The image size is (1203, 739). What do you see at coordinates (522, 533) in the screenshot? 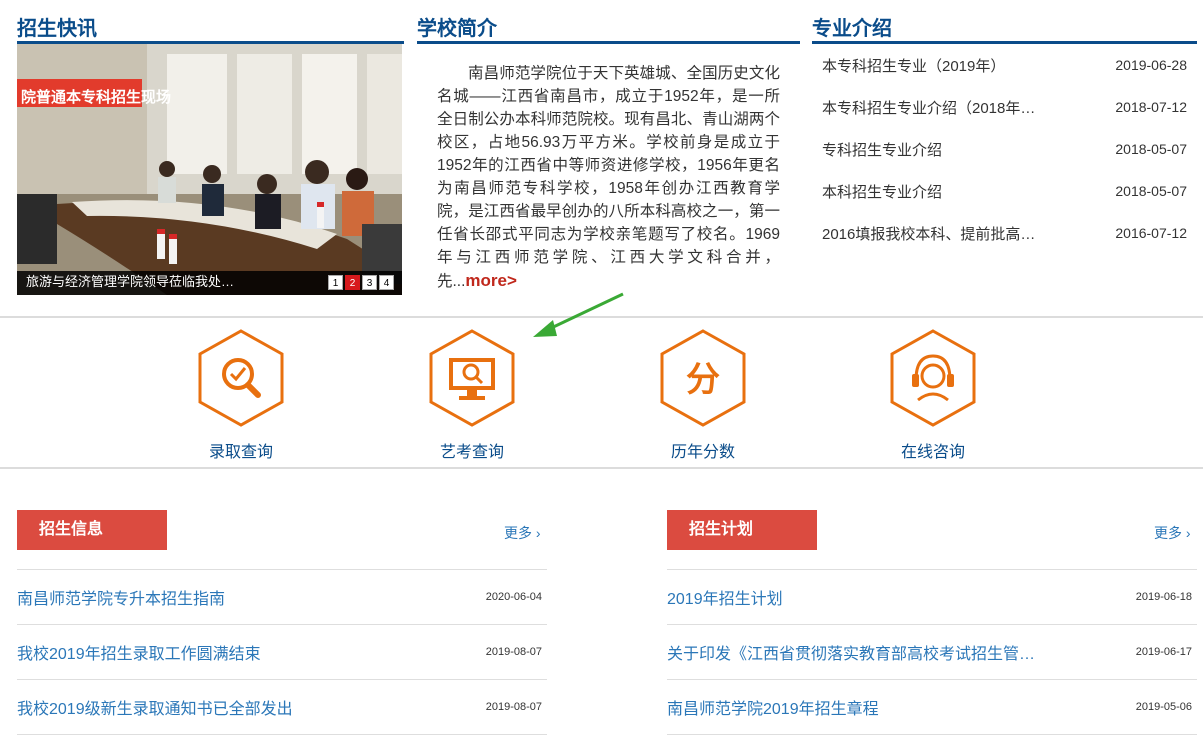
I see `admissions-info-more-link: 更多 ›` at bounding box center [522, 533].